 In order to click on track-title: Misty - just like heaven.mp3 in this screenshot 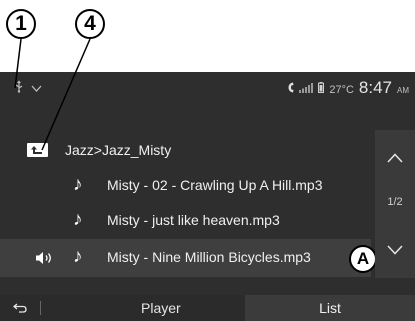, I will do `click(193, 220)`.